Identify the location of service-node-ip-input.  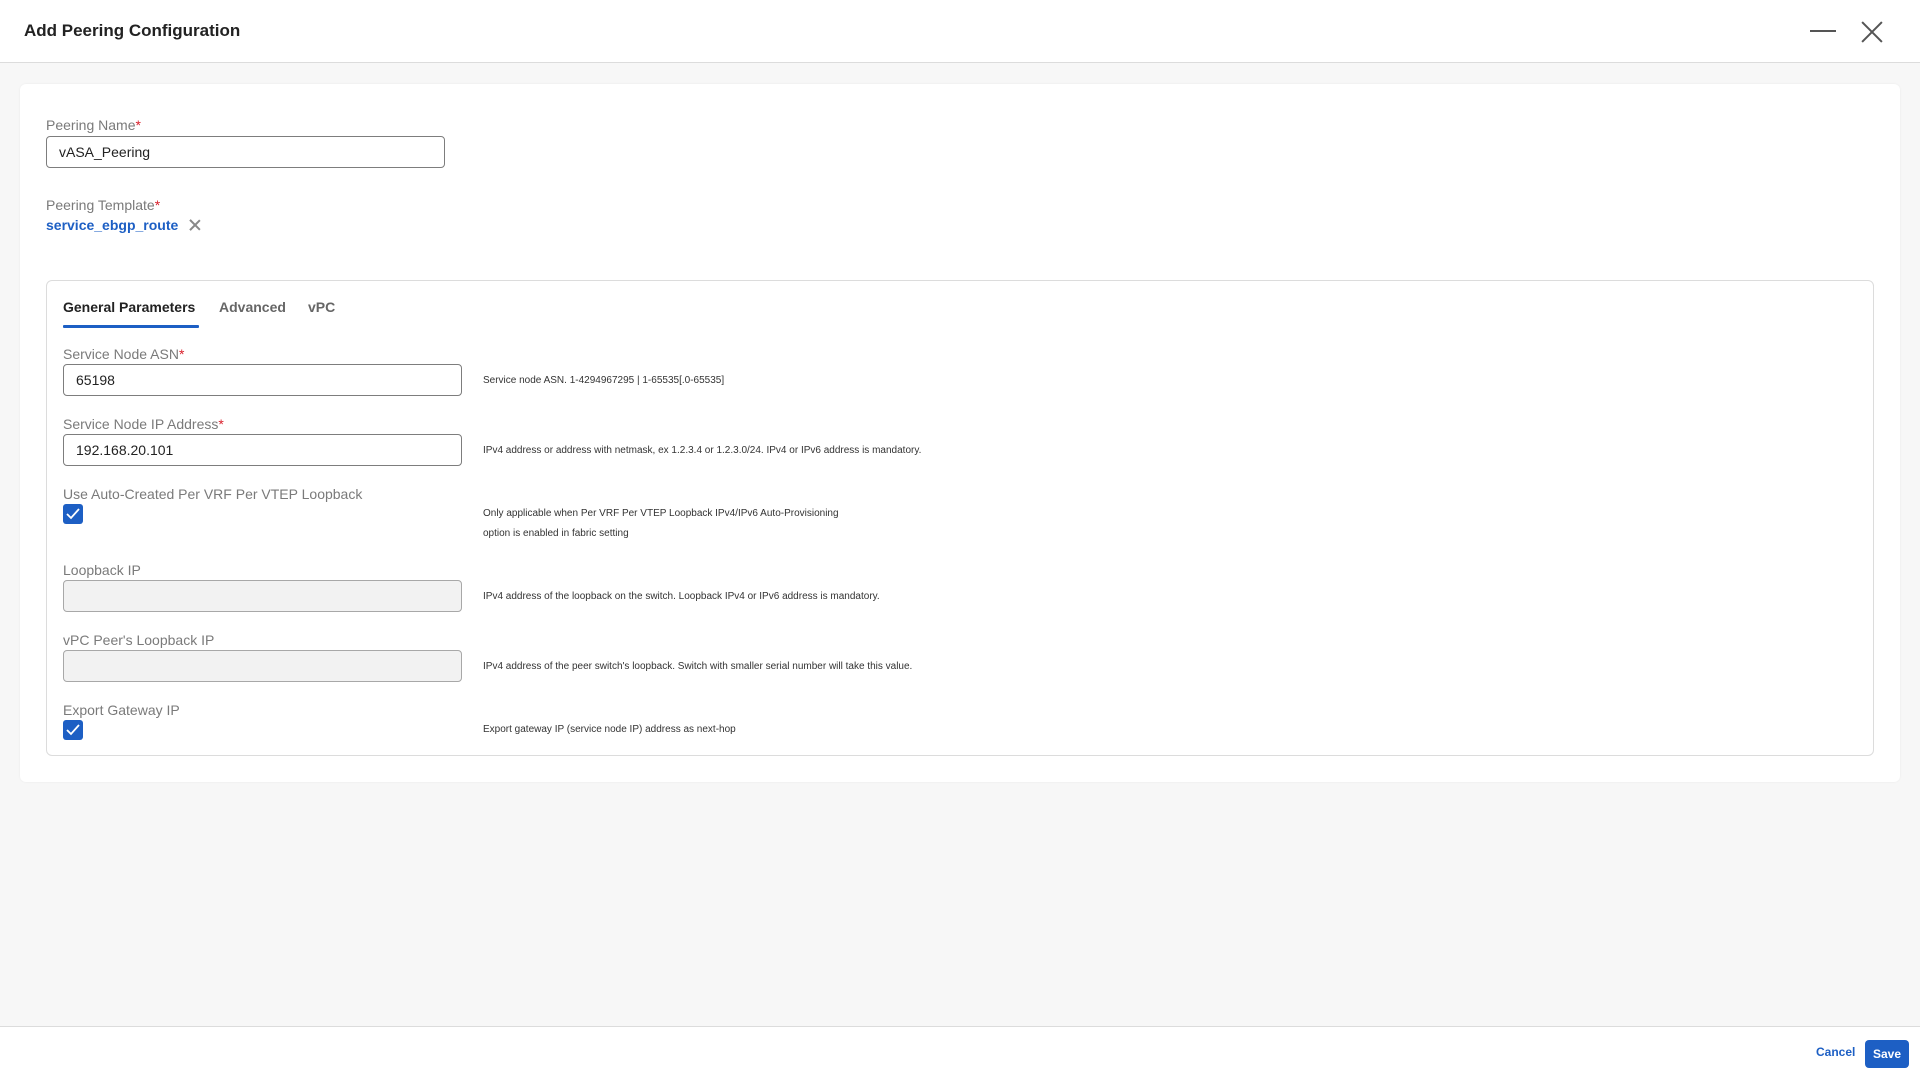
(262, 450).